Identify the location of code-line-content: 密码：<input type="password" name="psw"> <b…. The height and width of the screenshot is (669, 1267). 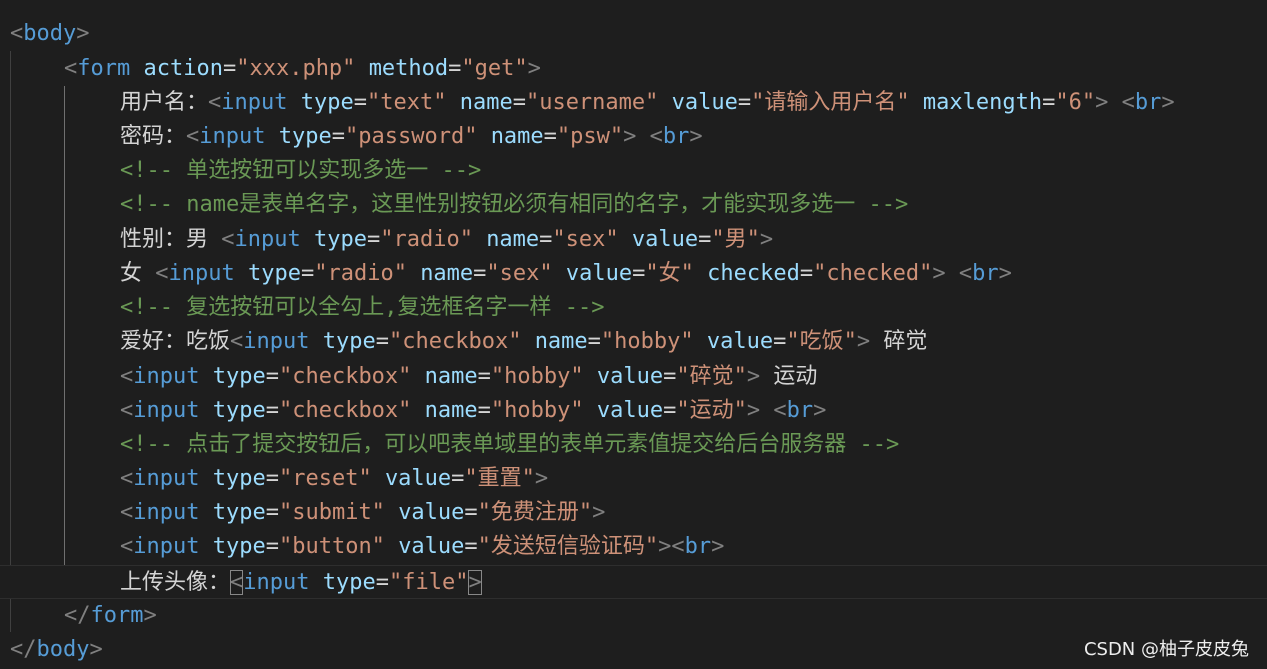
(411, 137).